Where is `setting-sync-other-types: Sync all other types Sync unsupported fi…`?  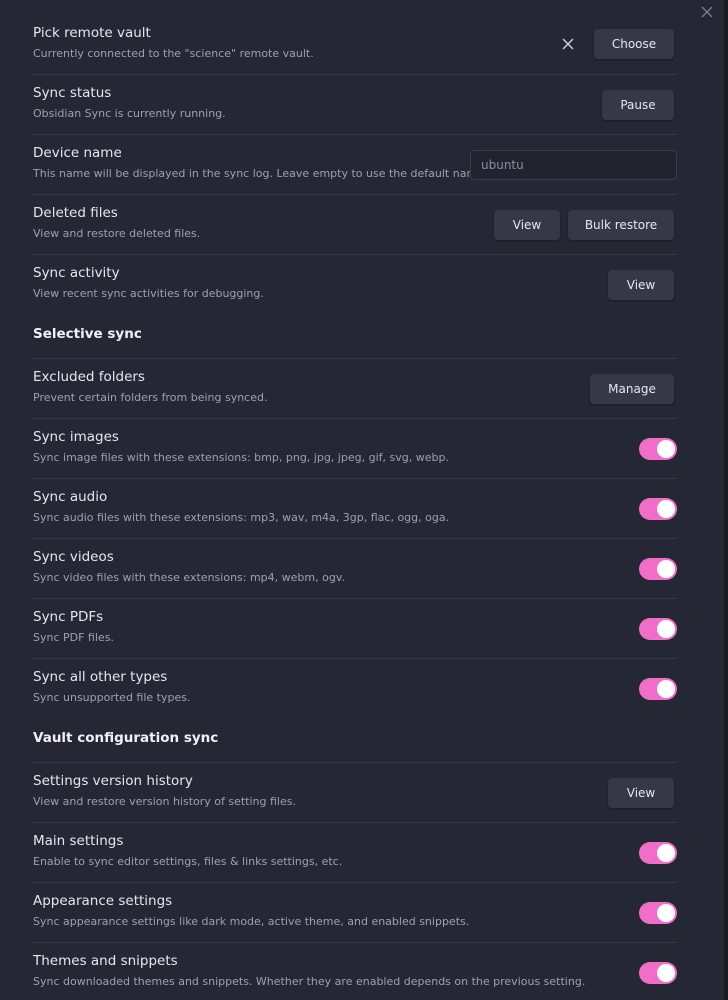
setting-sync-other-types: Sync all other types Sync unsupported fi… is located at coordinates (355, 688).